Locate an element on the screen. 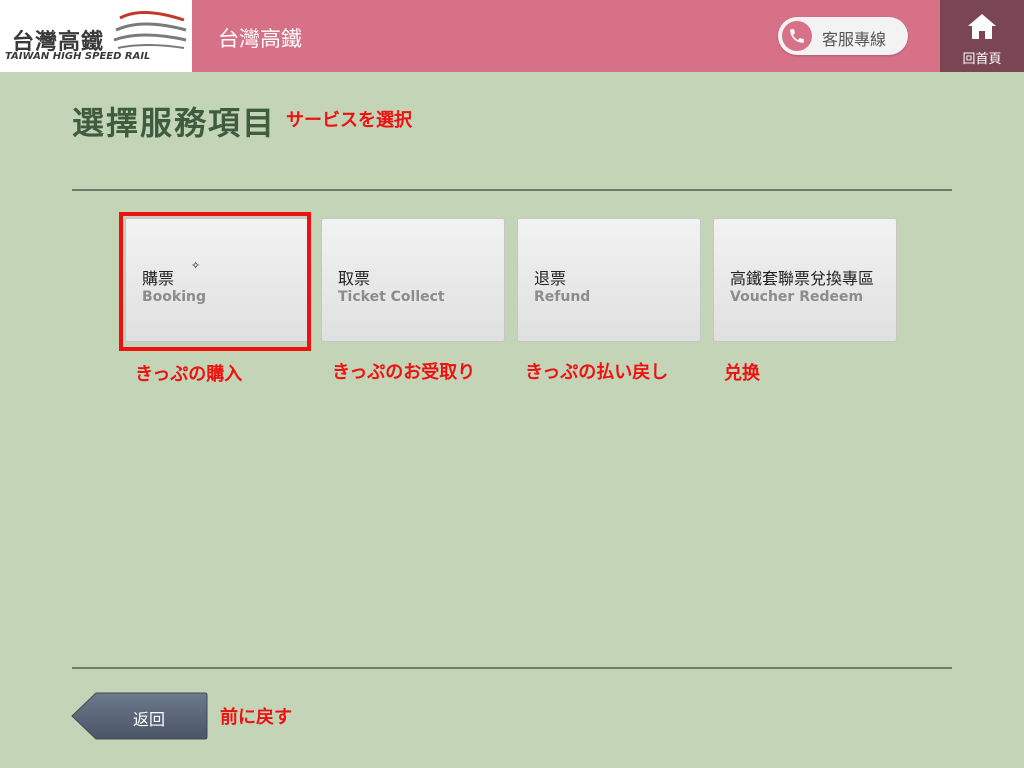  back-button: 返回 is located at coordinates (139, 716).